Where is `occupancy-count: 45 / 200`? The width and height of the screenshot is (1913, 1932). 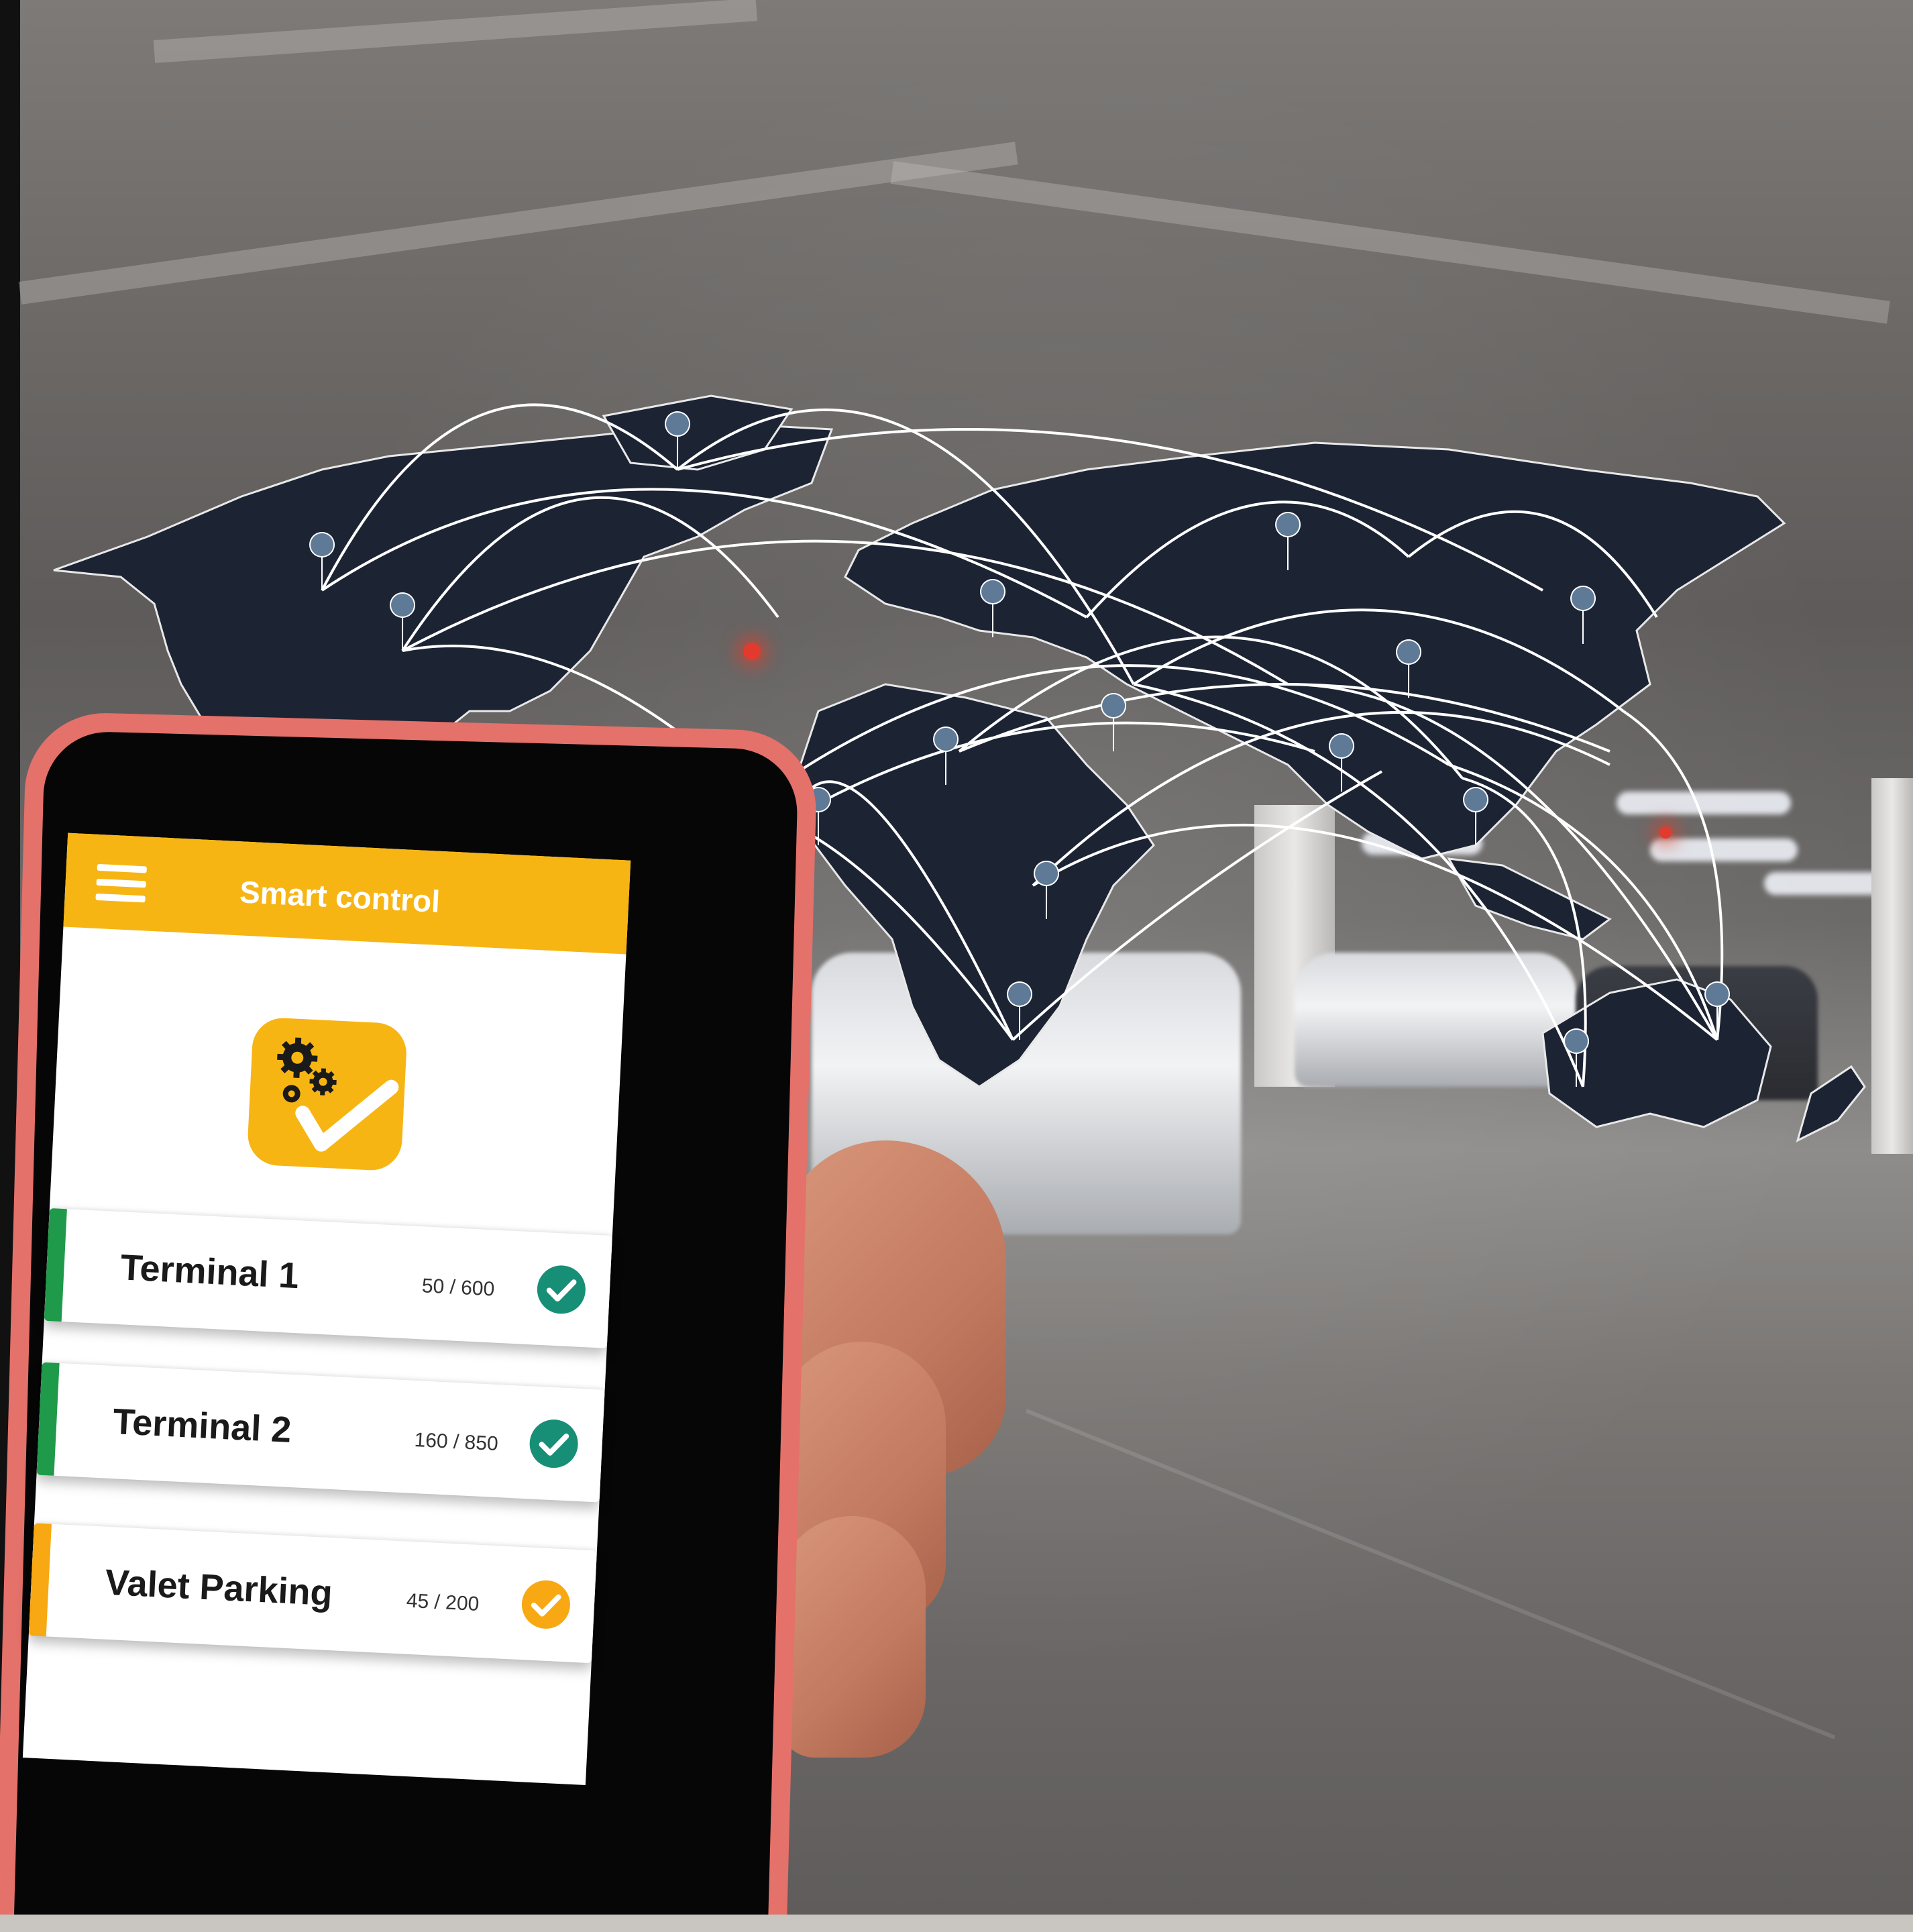
occupancy-count: 45 / 200 is located at coordinates (443, 1602).